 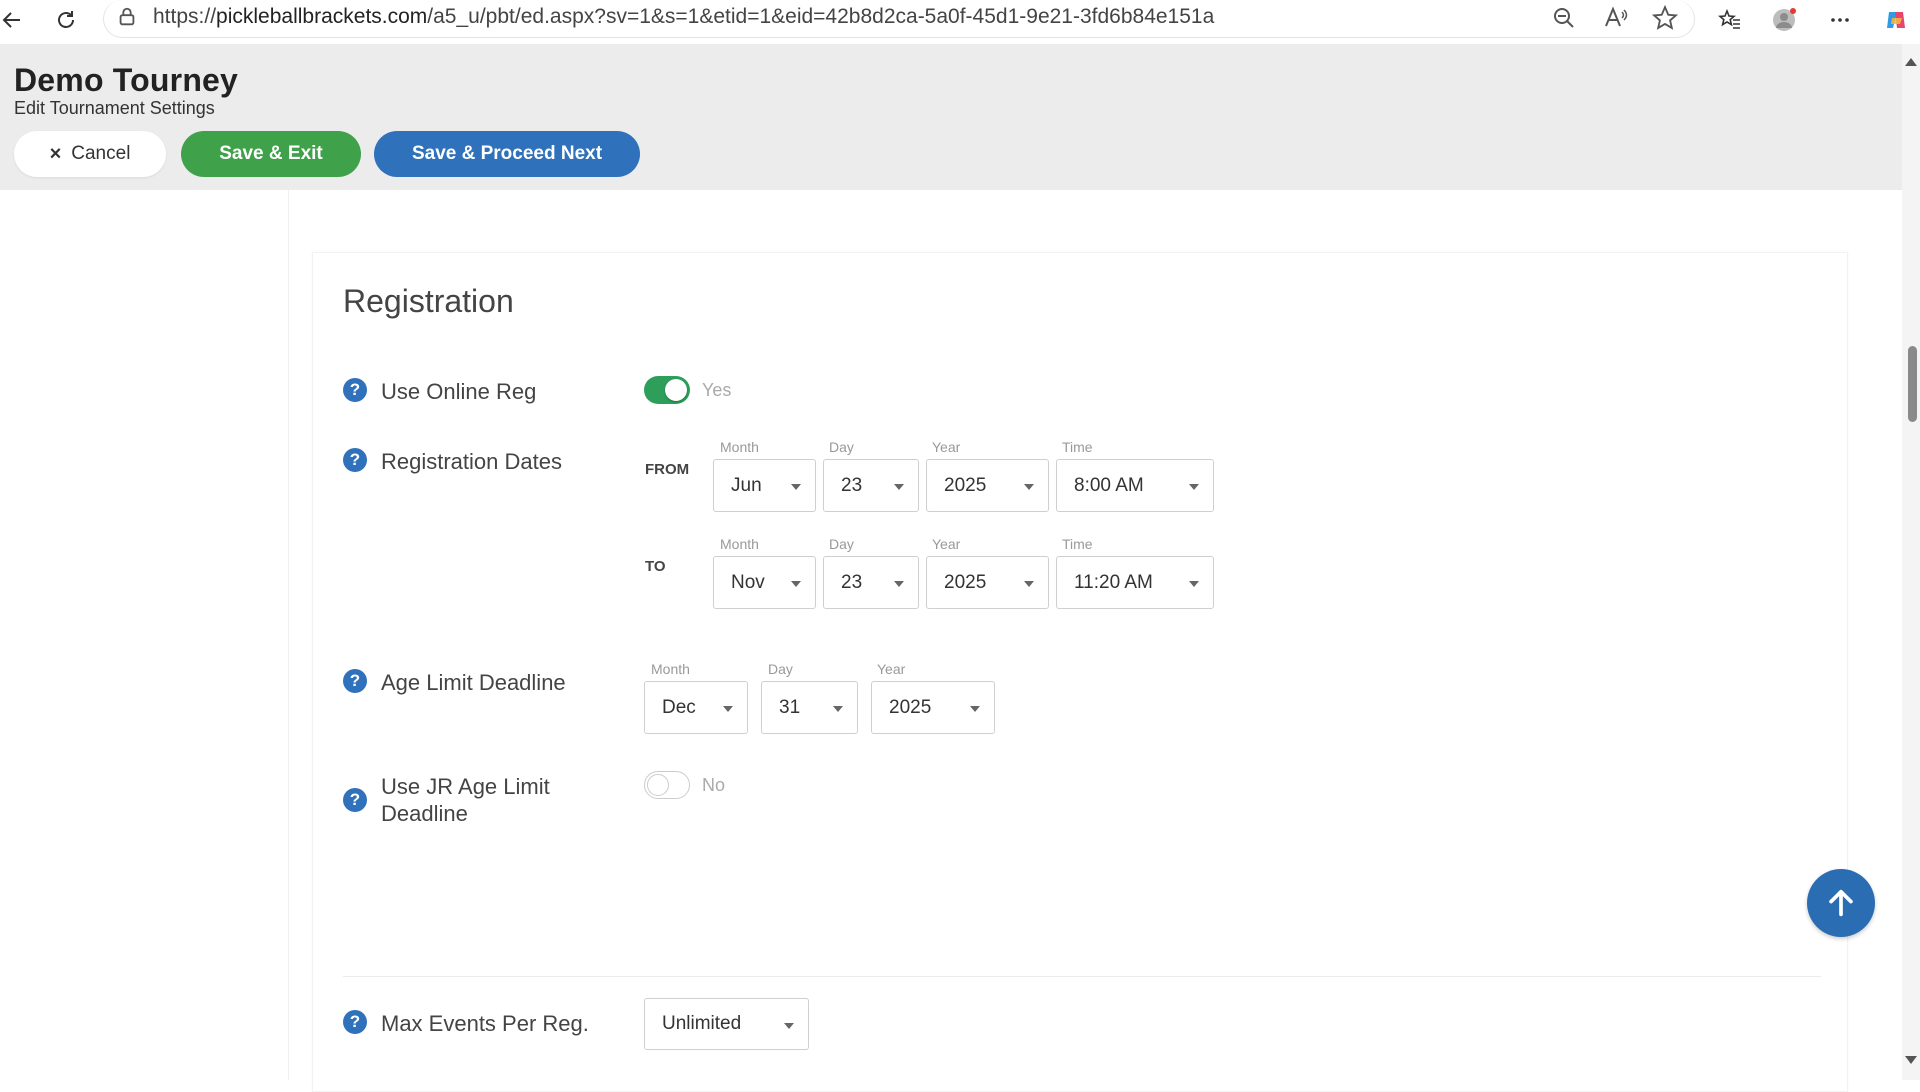 What do you see at coordinates (428, 301) in the screenshot?
I see `section-title: Registration` at bounding box center [428, 301].